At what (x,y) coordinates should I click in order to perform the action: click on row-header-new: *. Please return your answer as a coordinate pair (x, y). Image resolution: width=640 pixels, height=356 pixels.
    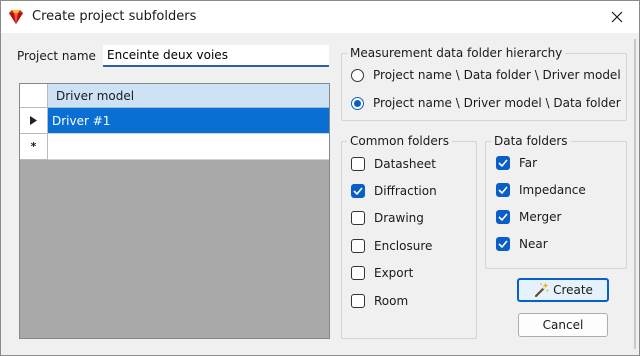
    Looking at the image, I should click on (34, 147).